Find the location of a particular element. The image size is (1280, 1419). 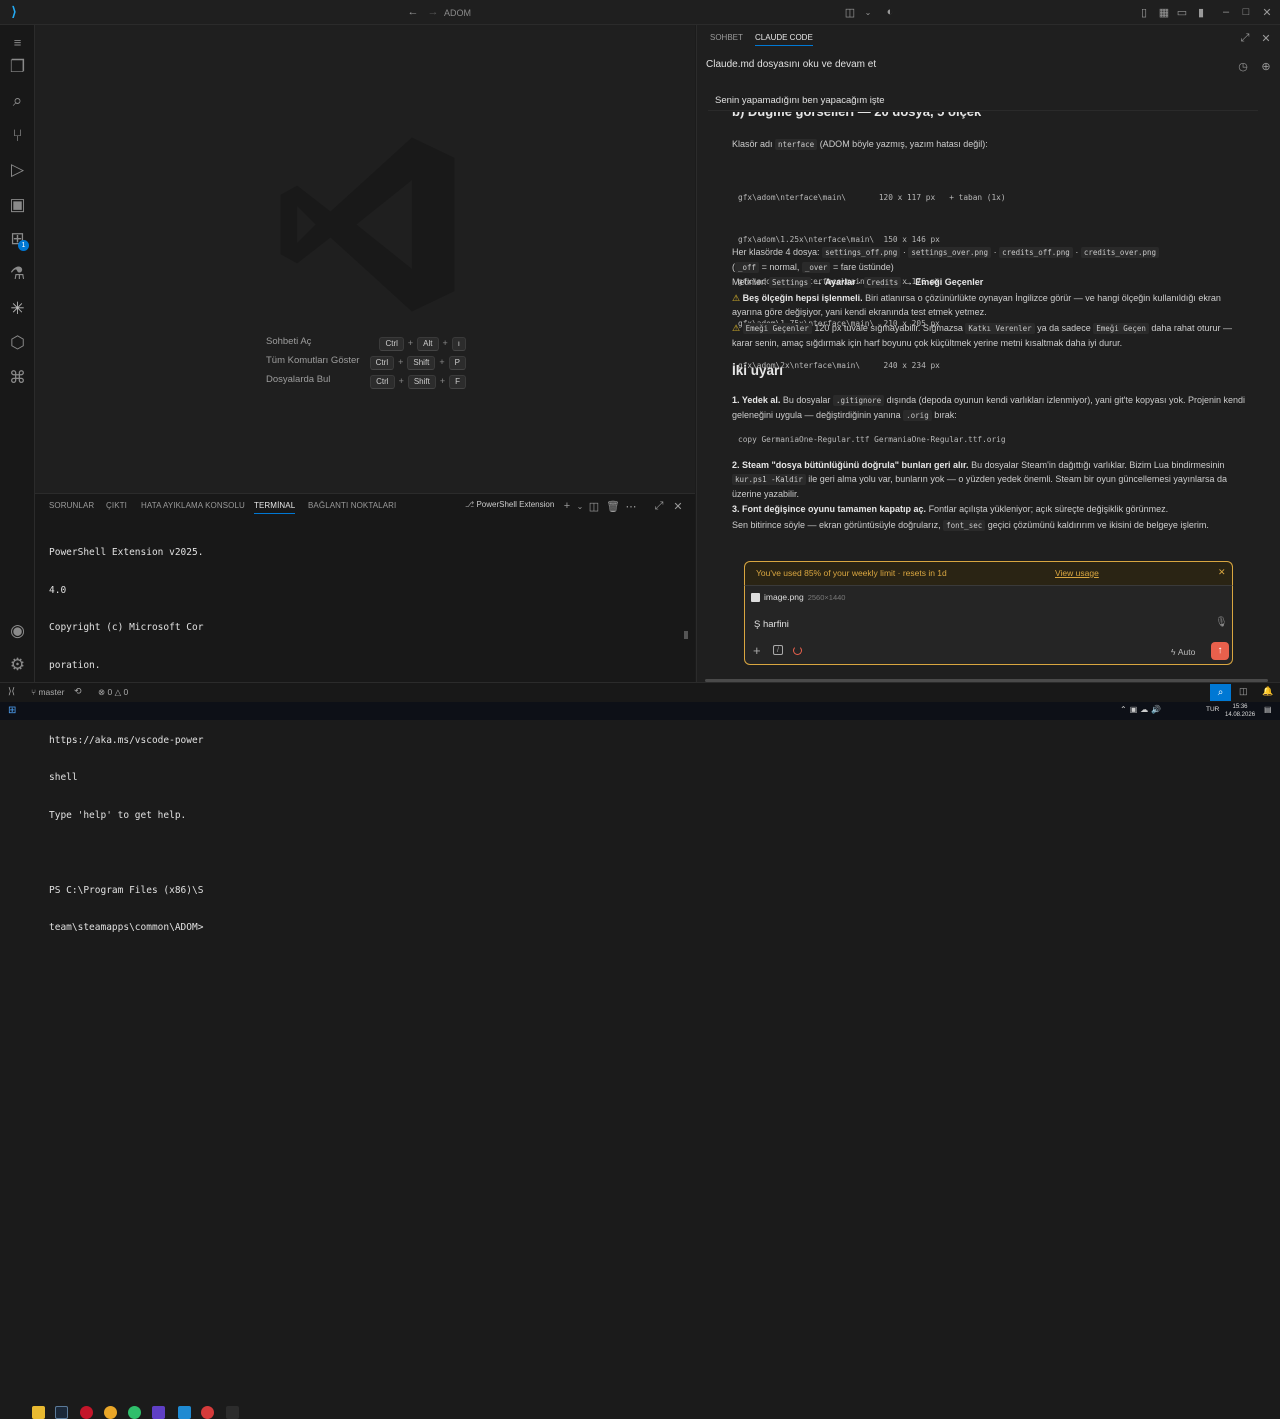

activity-bar: ≡ ❐ ⌕ ⑂ ▷ ▣ ⊞ 1 ⚗ ✳ ⬡ ⌘ ◉ ⚙ is located at coordinates (17, 353).